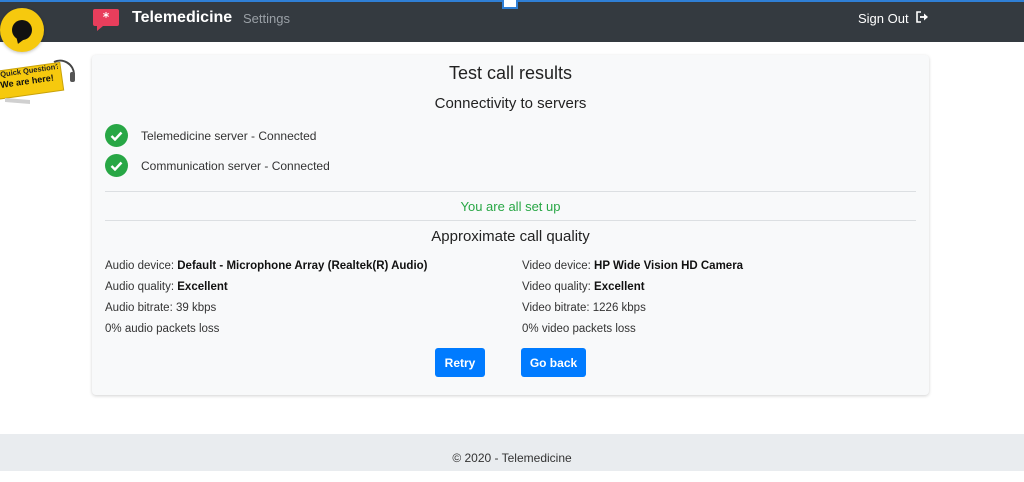 The height and width of the screenshot is (482, 1024). Describe the element at coordinates (510, 206) in the screenshot. I see `setup-status-message: You are all set up` at that location.